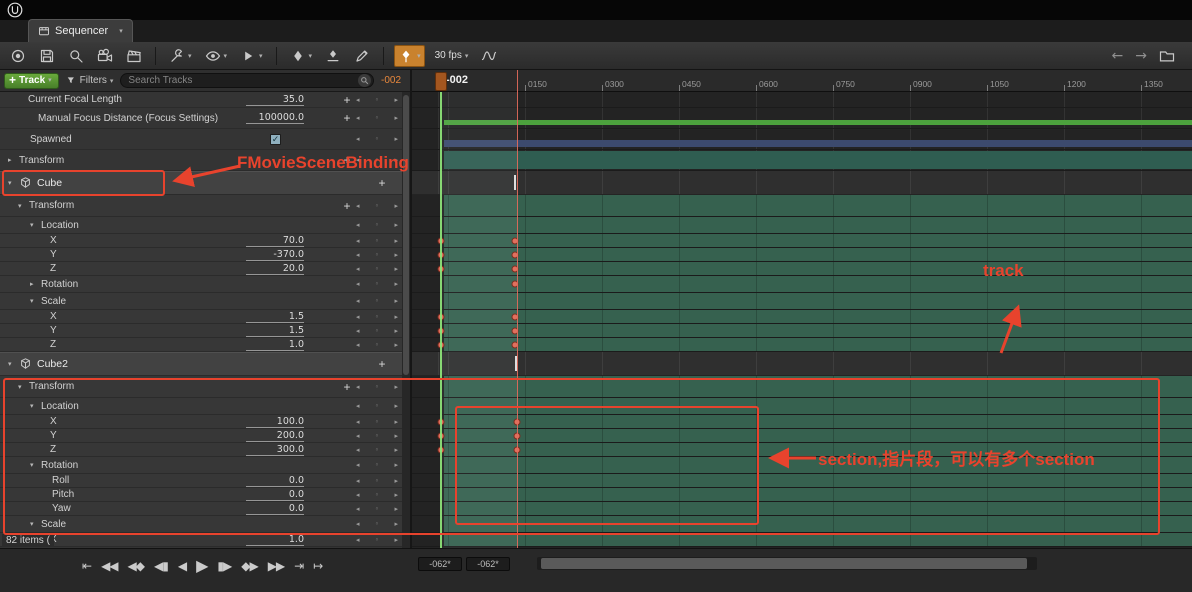  I want to click on add-track-button: + Track ▾, so click(31, 80).